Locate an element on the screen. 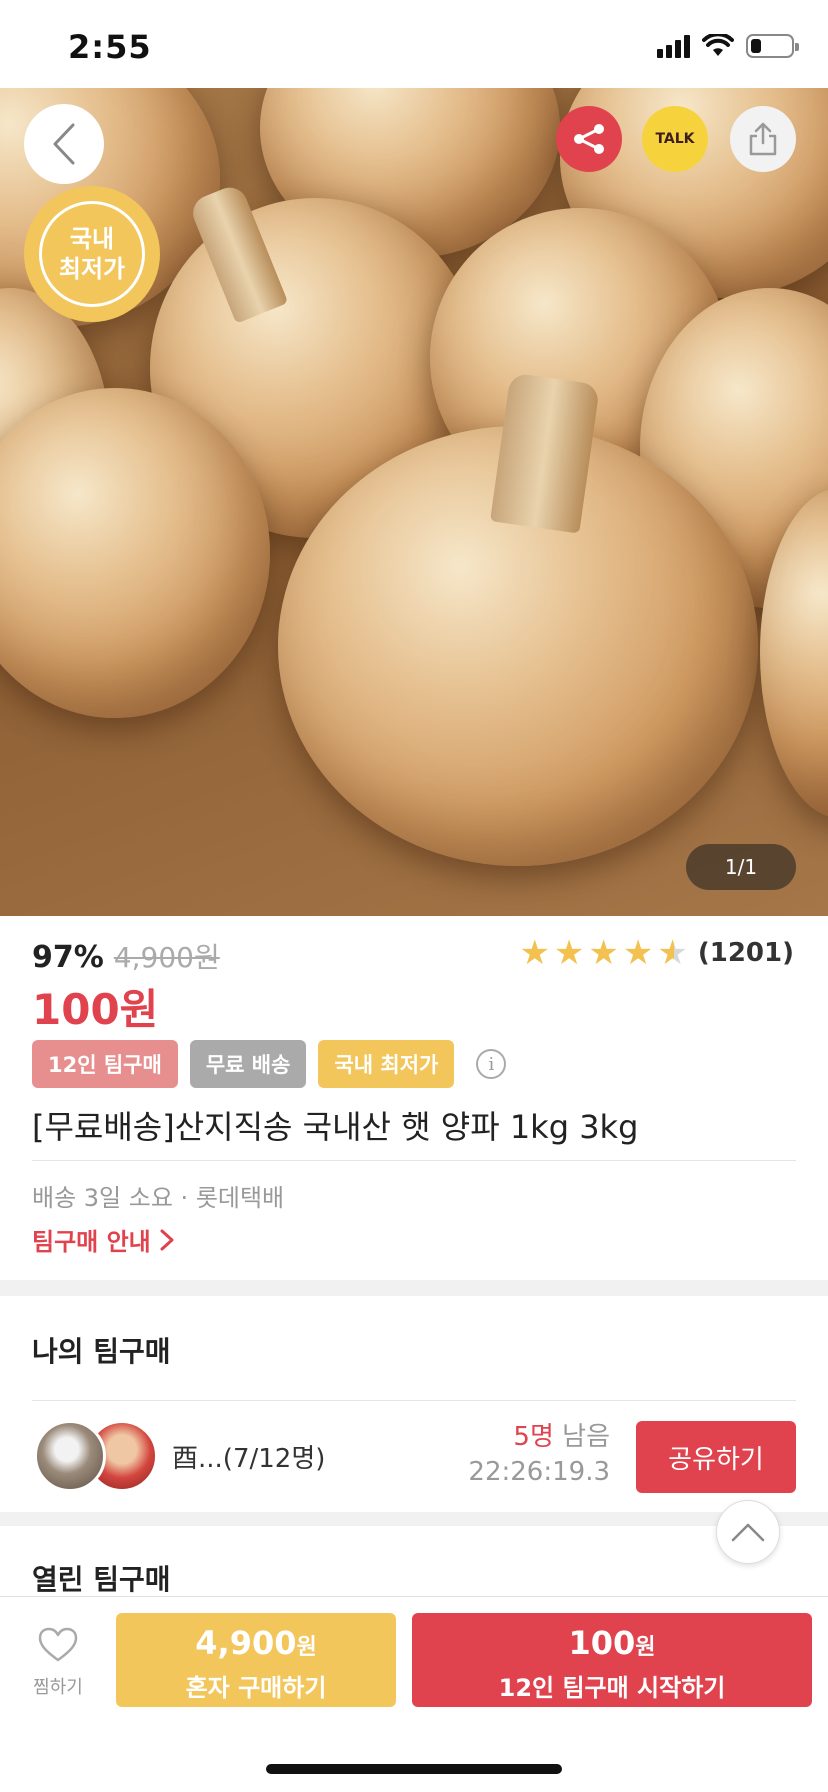 Image resolution: width=828 pixels, height=1792 pixels. remaining-info: 5명 남음 22:26:19.3 is located at coordinates (539, 1451).